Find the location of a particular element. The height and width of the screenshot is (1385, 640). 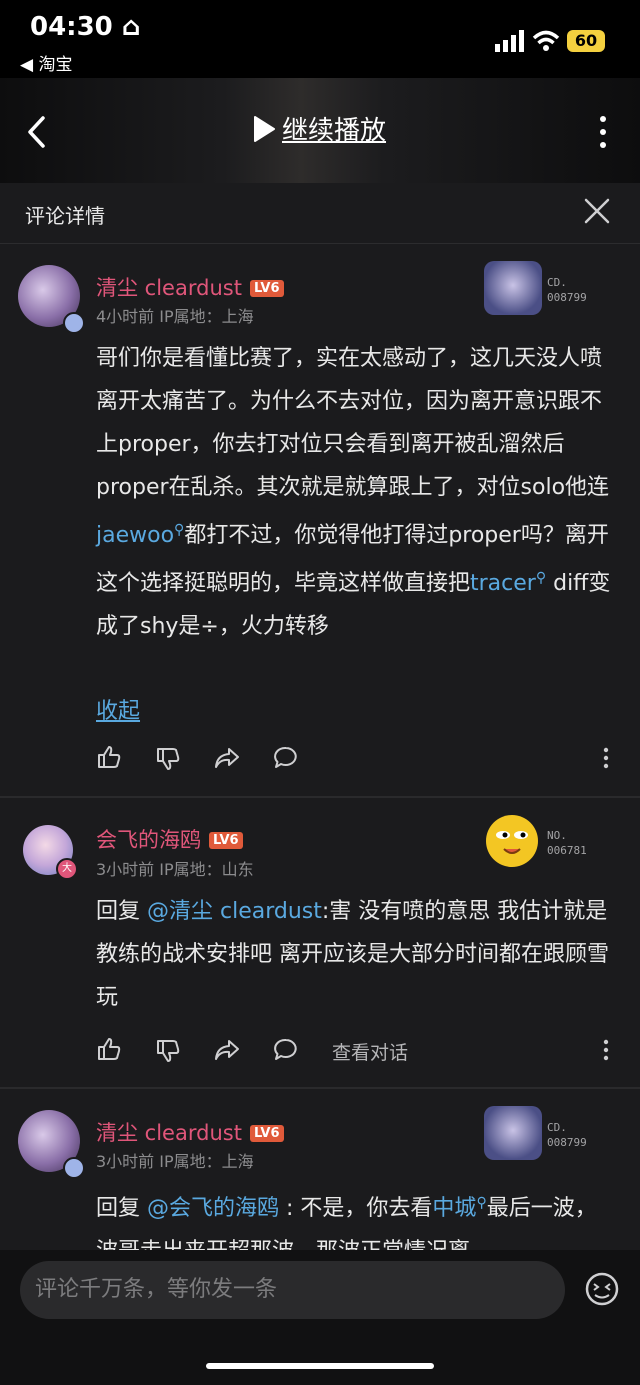

back-to-app-link: ◀ 淘宝 is located at coordinates (46, 62).